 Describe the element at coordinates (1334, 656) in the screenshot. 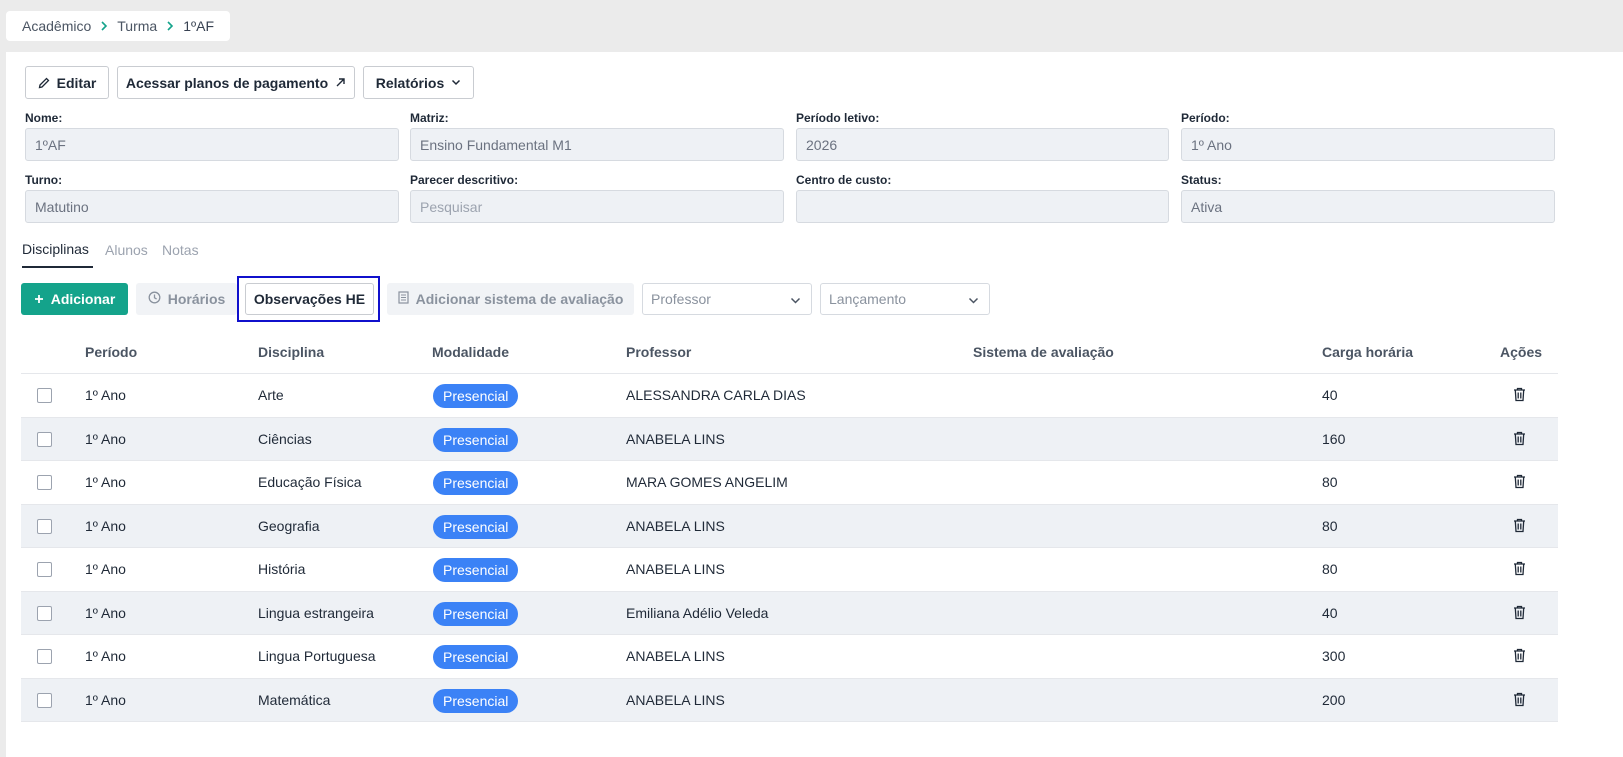

I see `cell-carga-horaria: 300` at that location.